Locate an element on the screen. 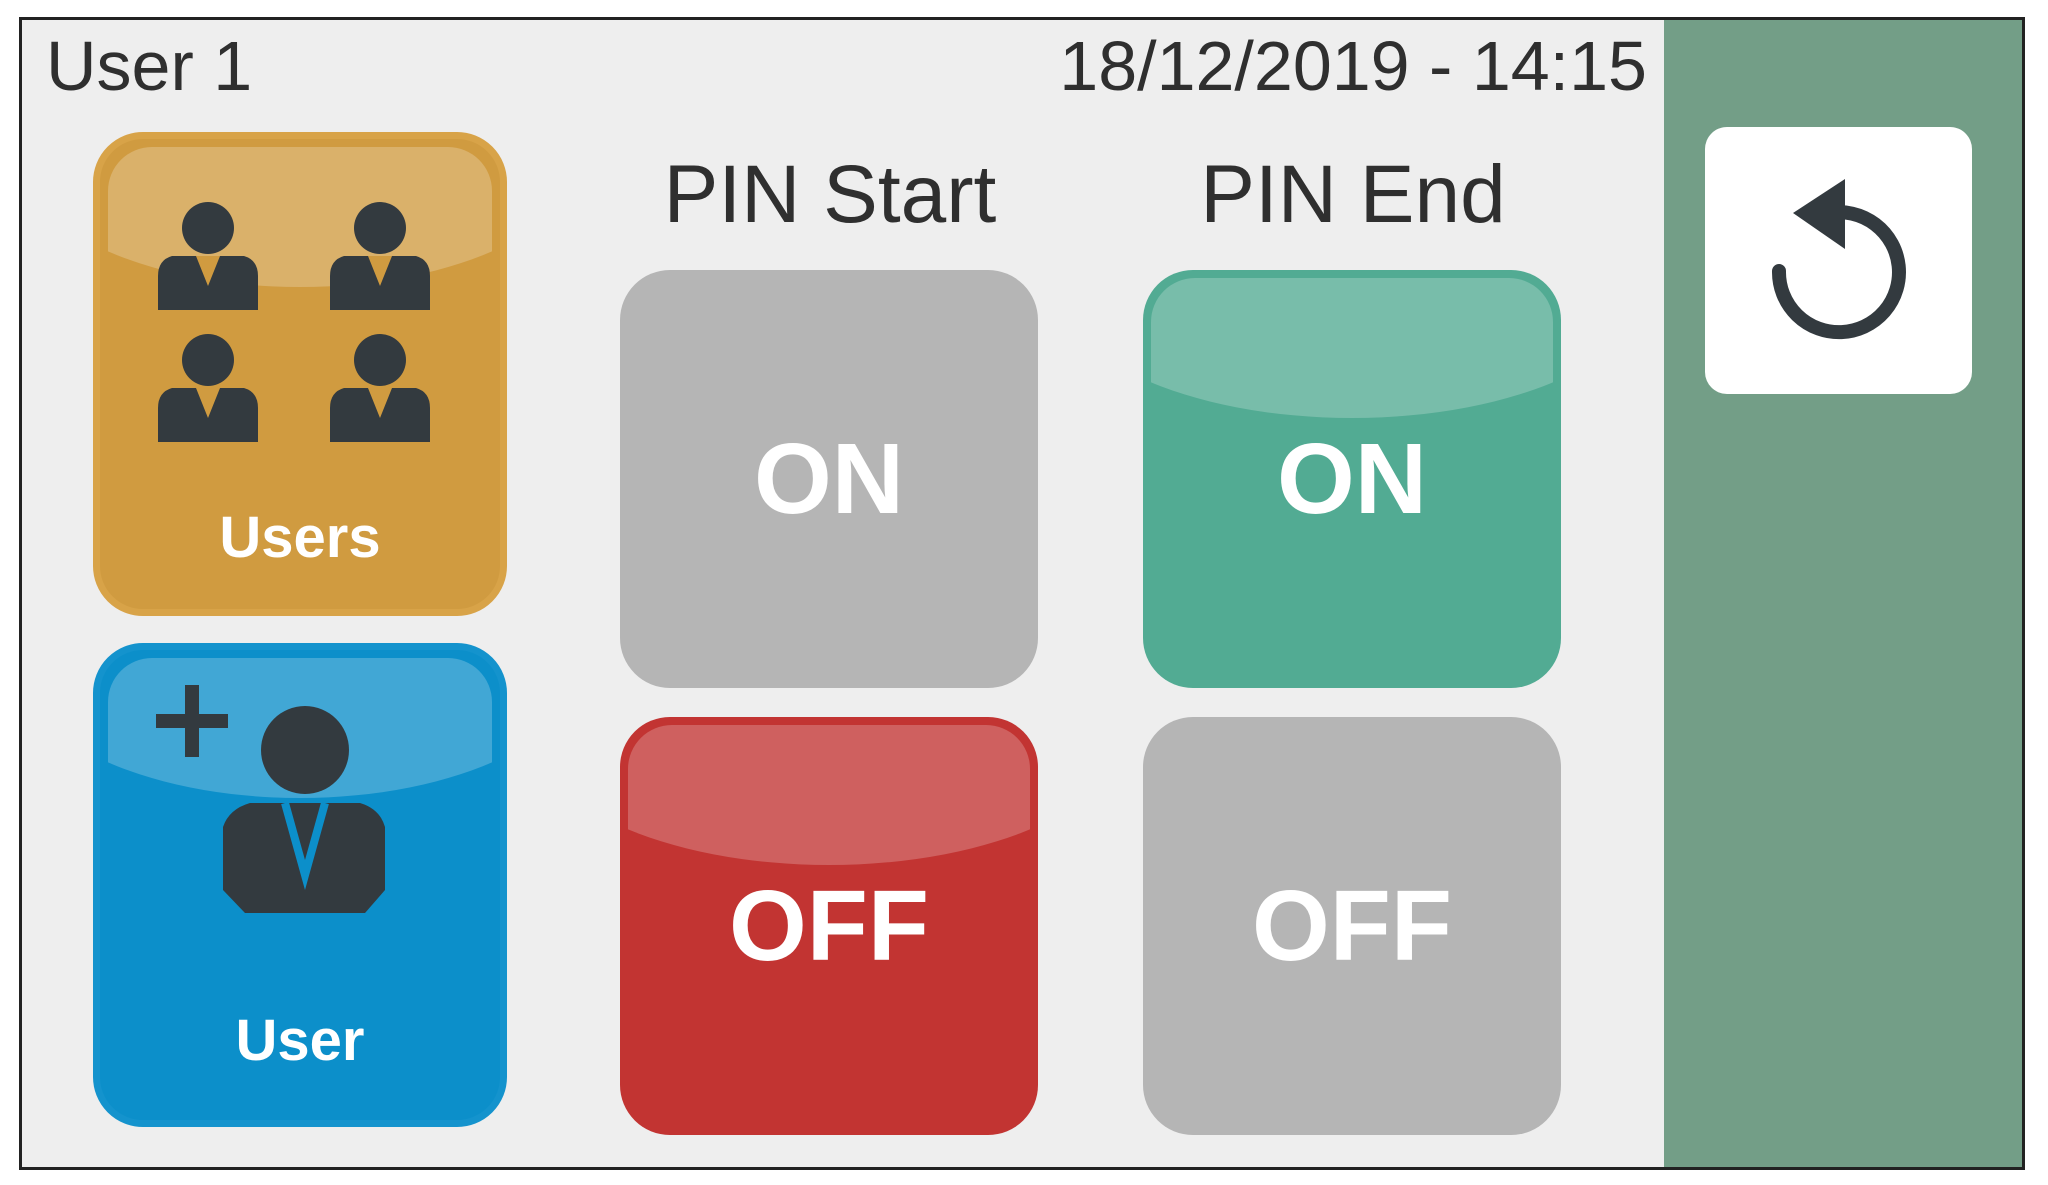  pin-end-off-button: OFF is located at coordinates (1352, 926).